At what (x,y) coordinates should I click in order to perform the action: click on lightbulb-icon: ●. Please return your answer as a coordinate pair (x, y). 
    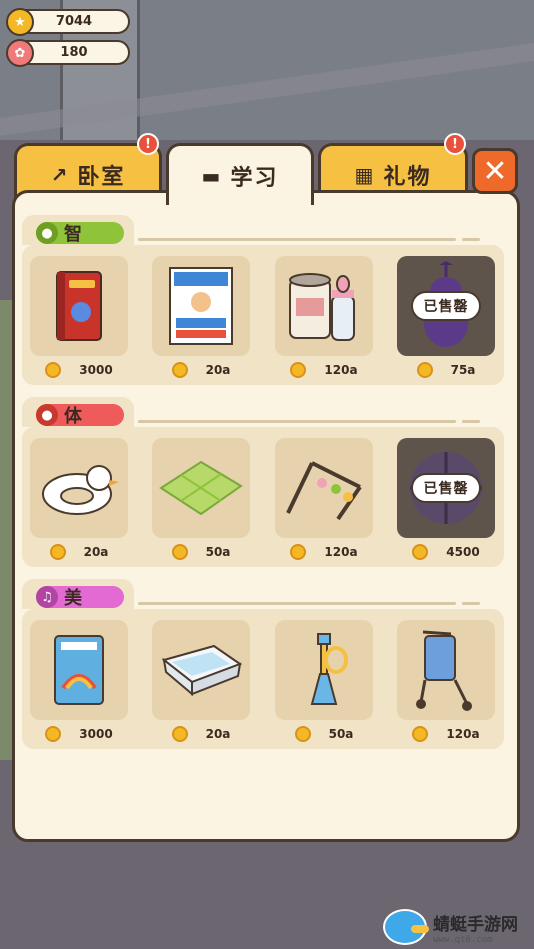
    Looking at the image, I should click on (47, 233).